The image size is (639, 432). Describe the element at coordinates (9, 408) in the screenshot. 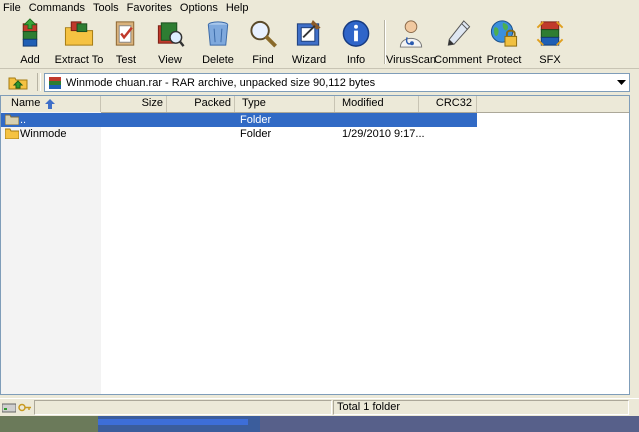

I see `drive-icon` at that location.